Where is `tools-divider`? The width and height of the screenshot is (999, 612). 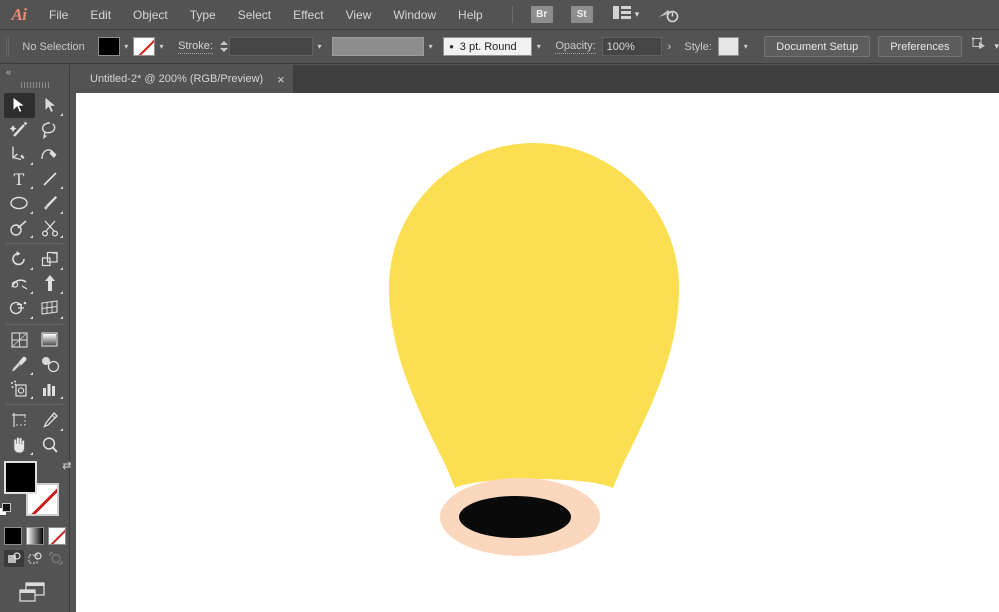
tools-divider is located at coordinates (34, 243).